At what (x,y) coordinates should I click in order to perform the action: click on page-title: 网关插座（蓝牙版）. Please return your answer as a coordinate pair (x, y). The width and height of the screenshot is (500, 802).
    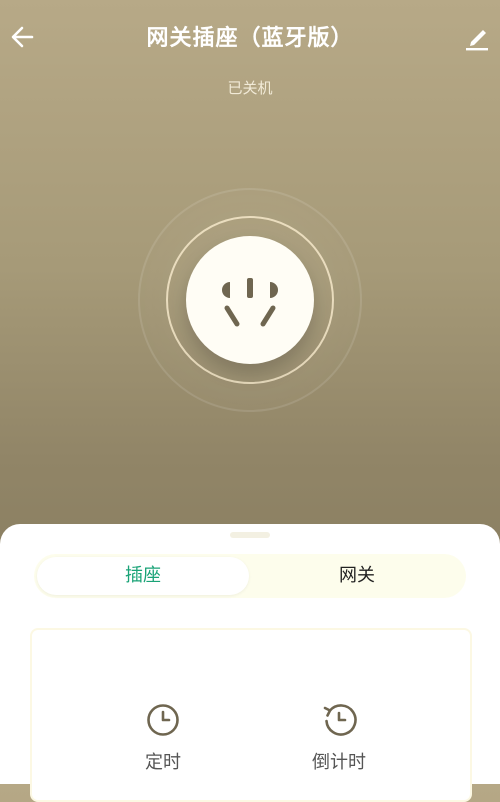
    Looking at the image, I should click on (250, 38).